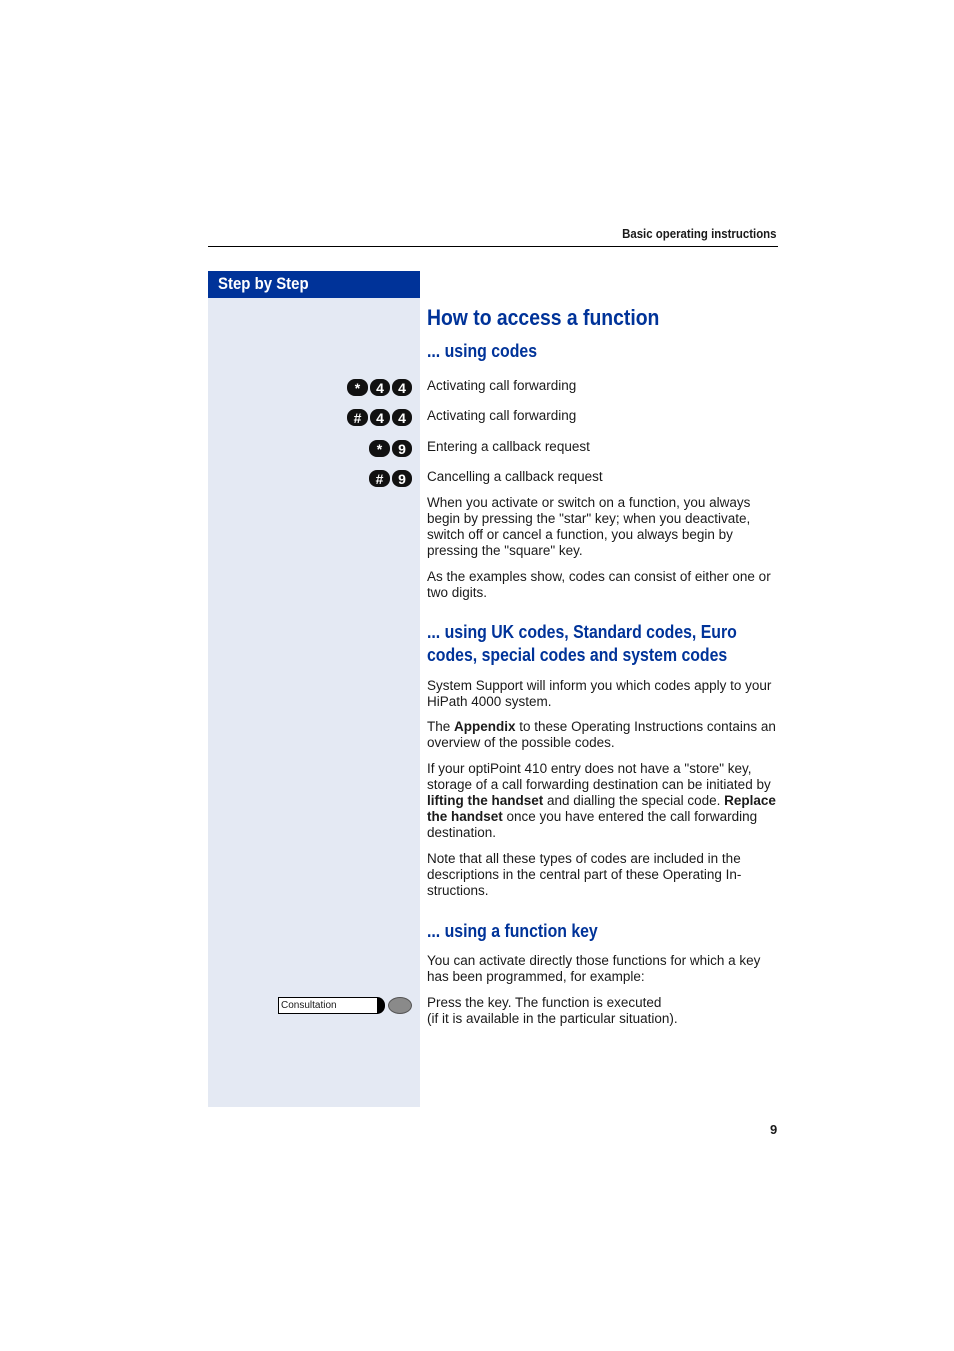 This screenshot has width=954, height=1351. What do you see at coordinates (543, 317) in the screenshot?
I see `page-title: How to access a function` at bounding box center [543, 317].